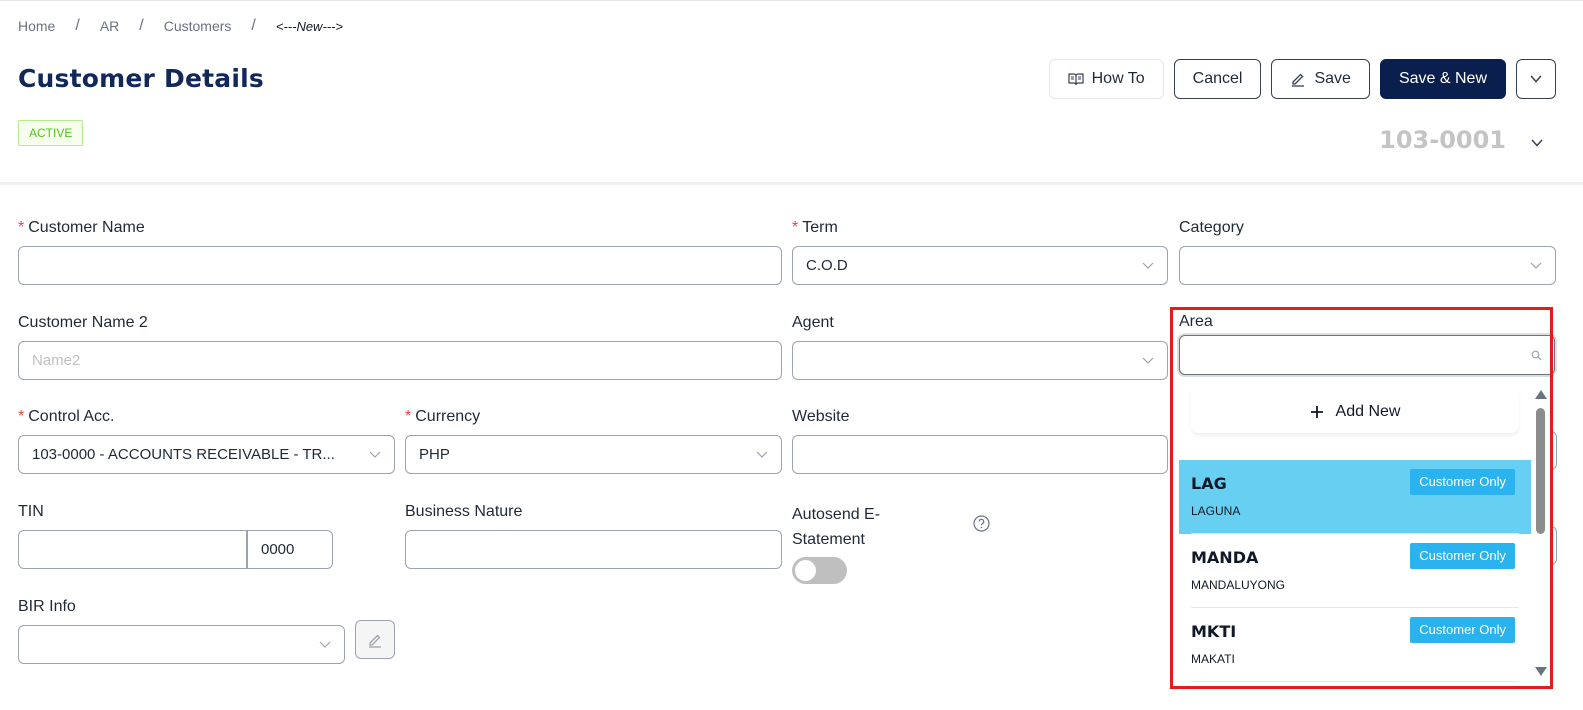 The width and height of the screenshot is (1583, 710). What do you see at coordinates (309, 26) in the screenshot?
I see `breadcrumb-current: <---New--->` at bounding box center [309, 26].